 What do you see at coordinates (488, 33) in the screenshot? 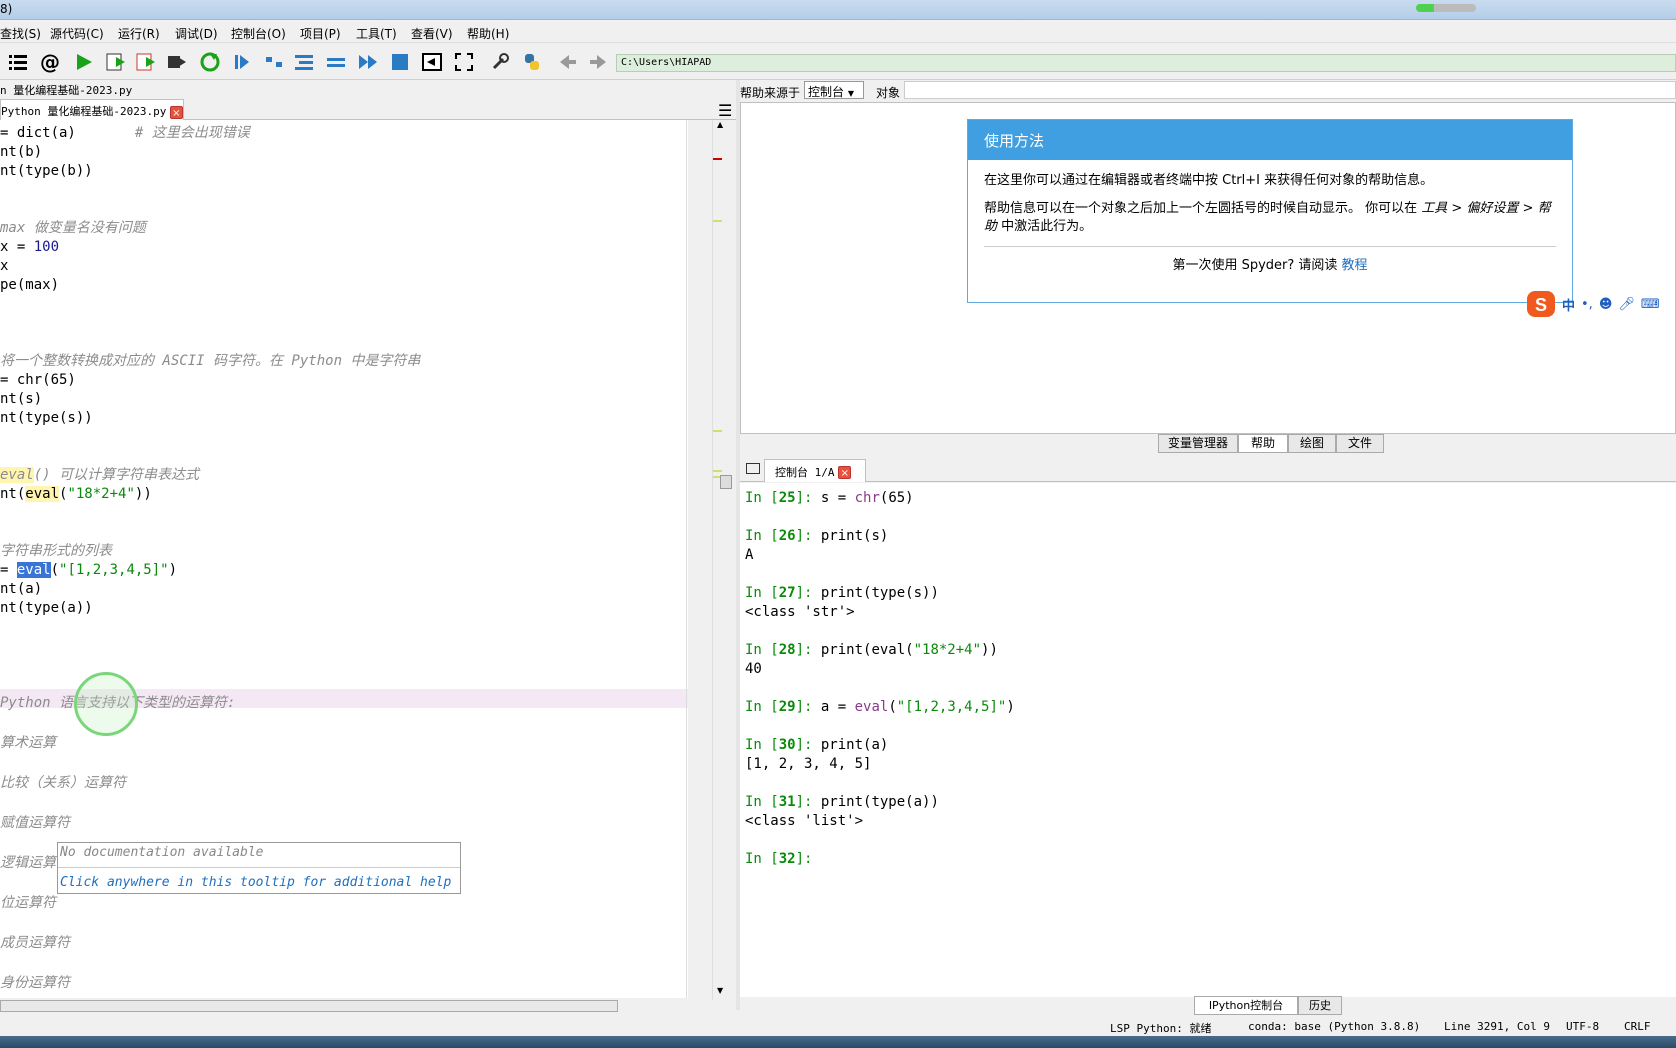
I see `menu-help: 帮助(H)` at bounding box center [488, 33].